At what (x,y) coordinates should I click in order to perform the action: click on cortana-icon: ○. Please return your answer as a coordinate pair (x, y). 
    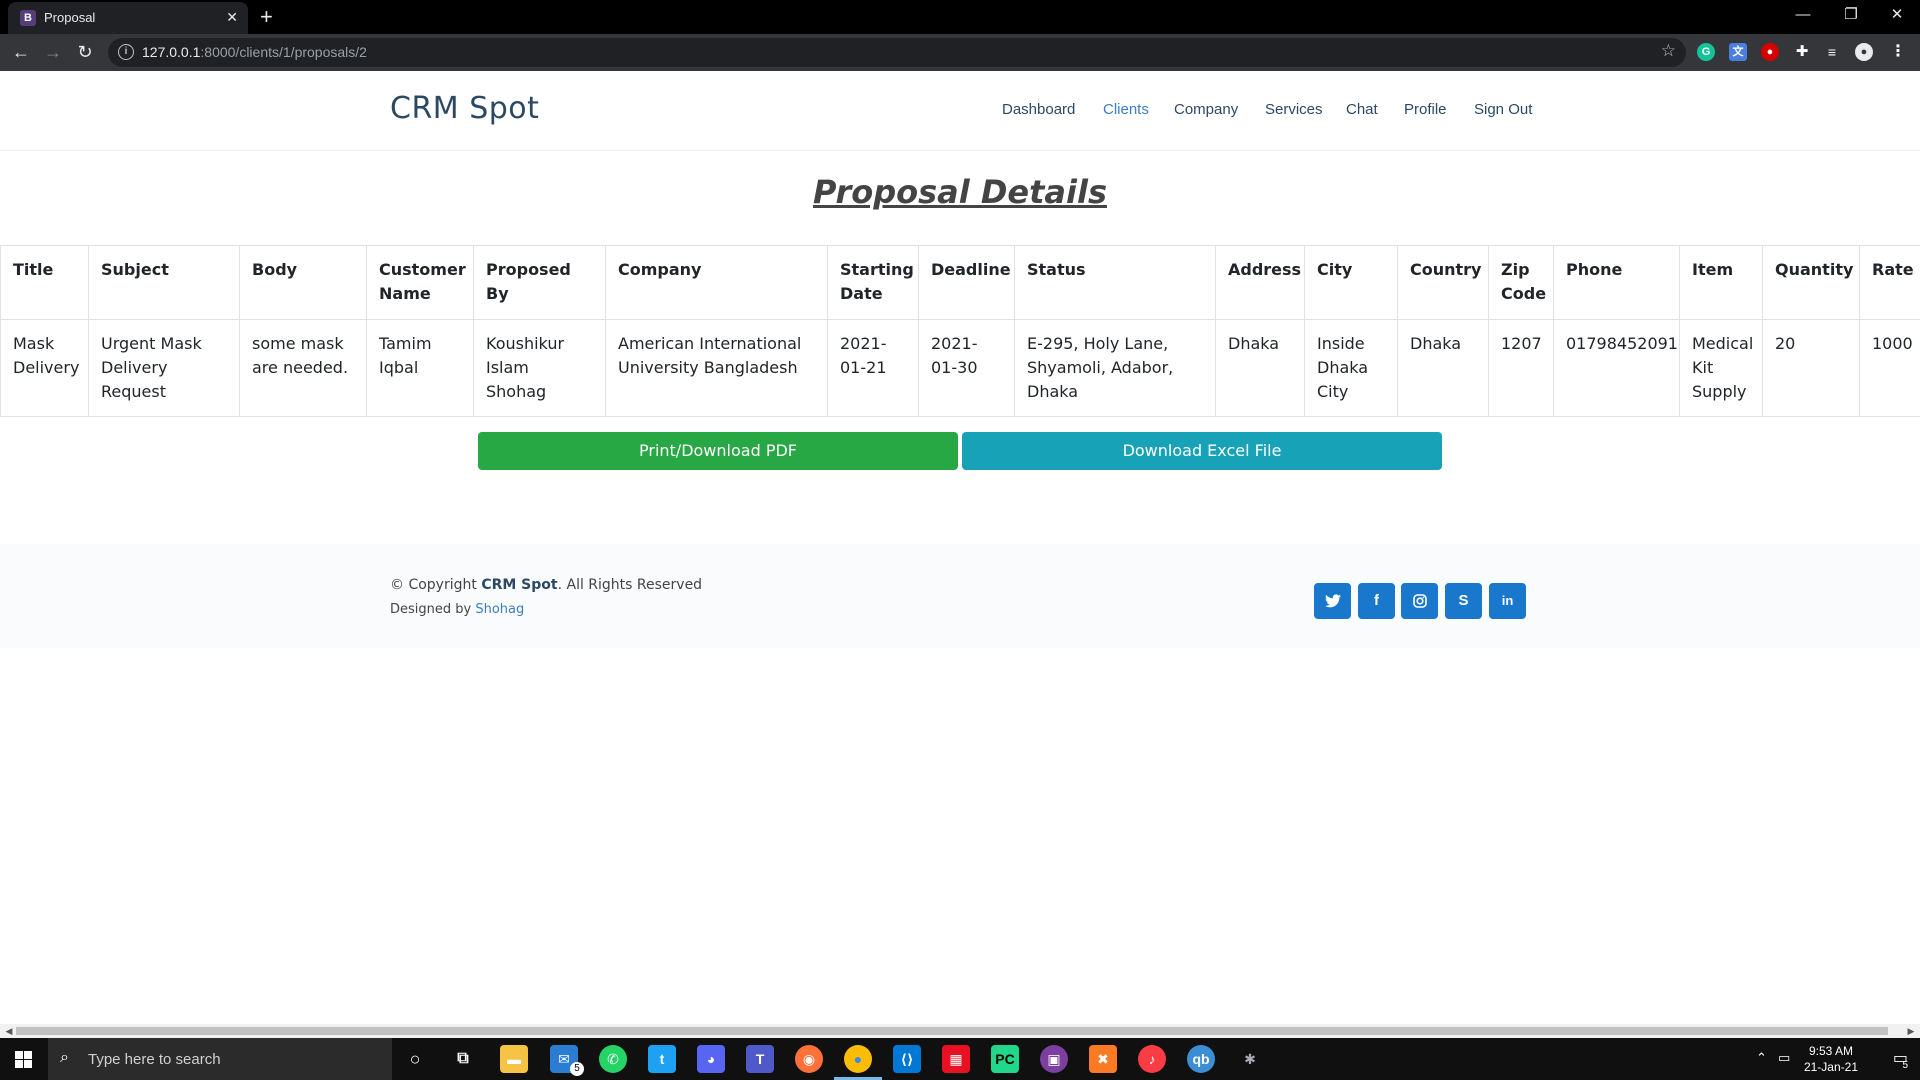
    Looking at the image, I should click on (415, 1059).